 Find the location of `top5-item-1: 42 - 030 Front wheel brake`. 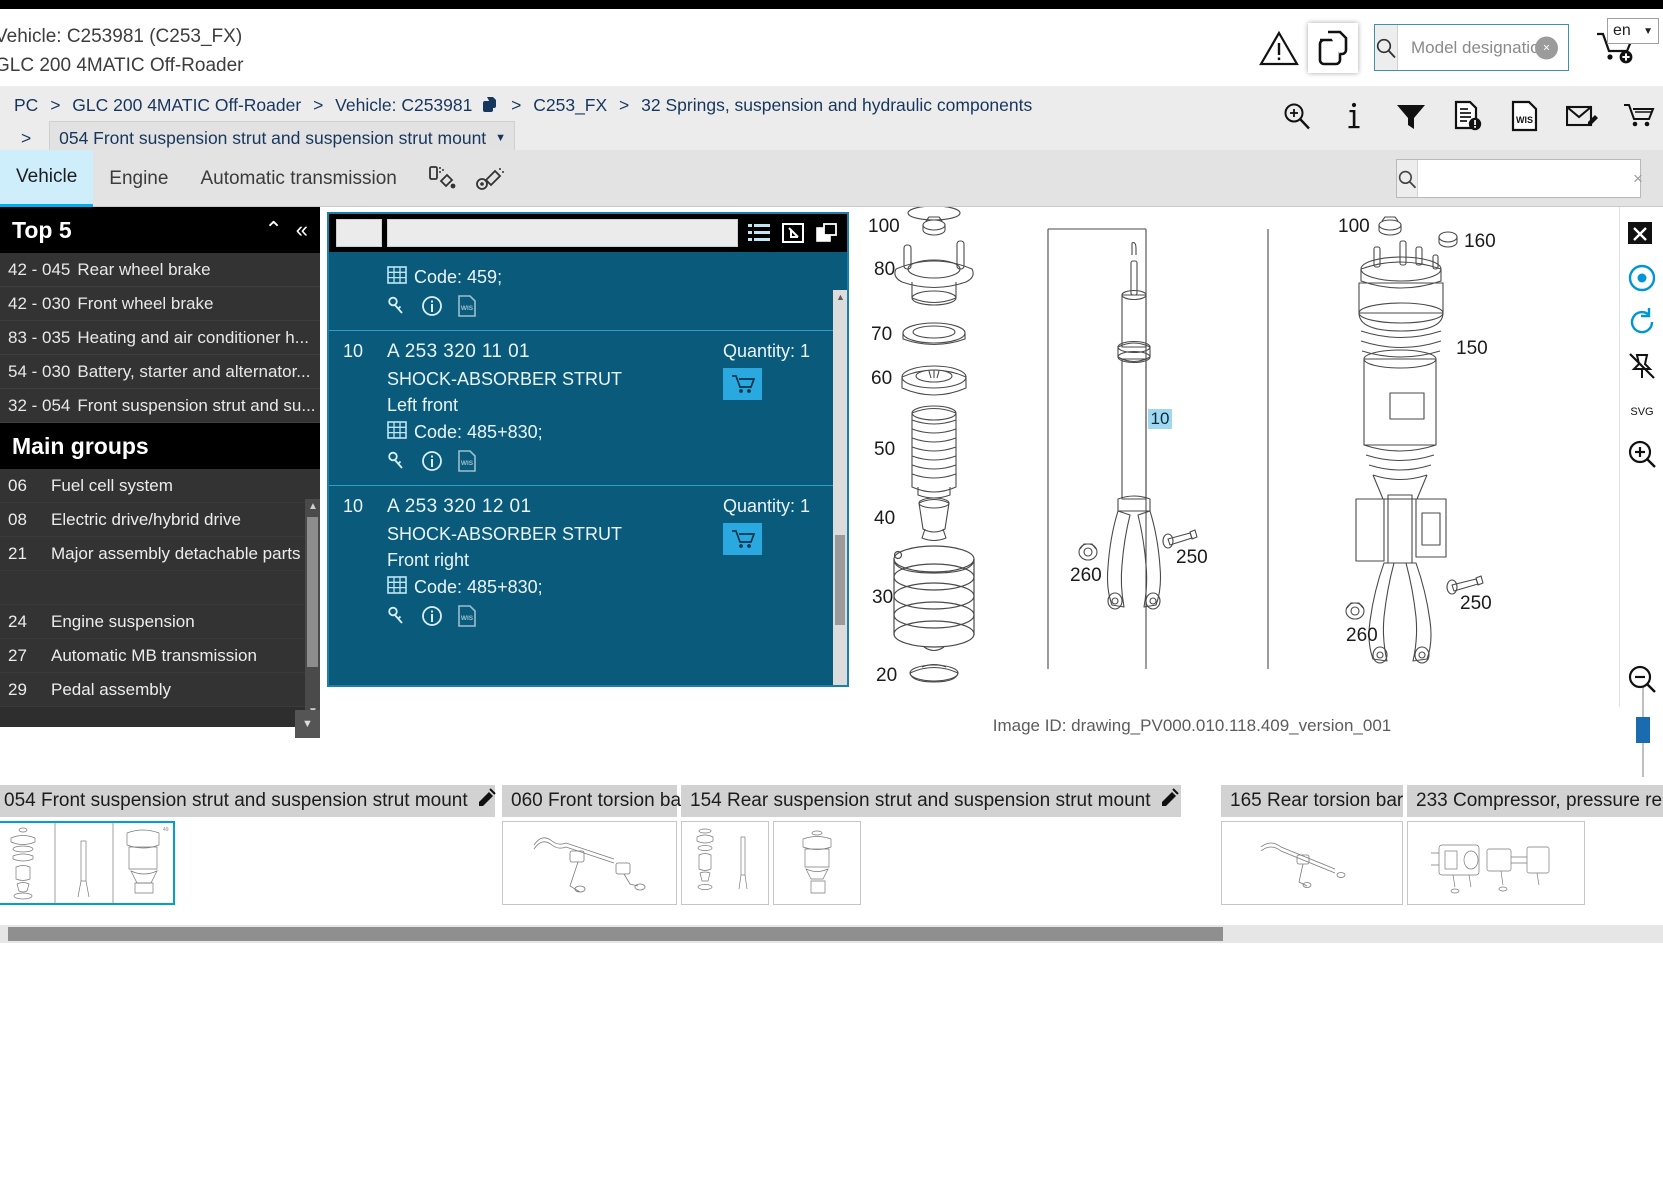

top5-item-1: 42 - 030 Front wheel brake is located at coordinates (160, 304).